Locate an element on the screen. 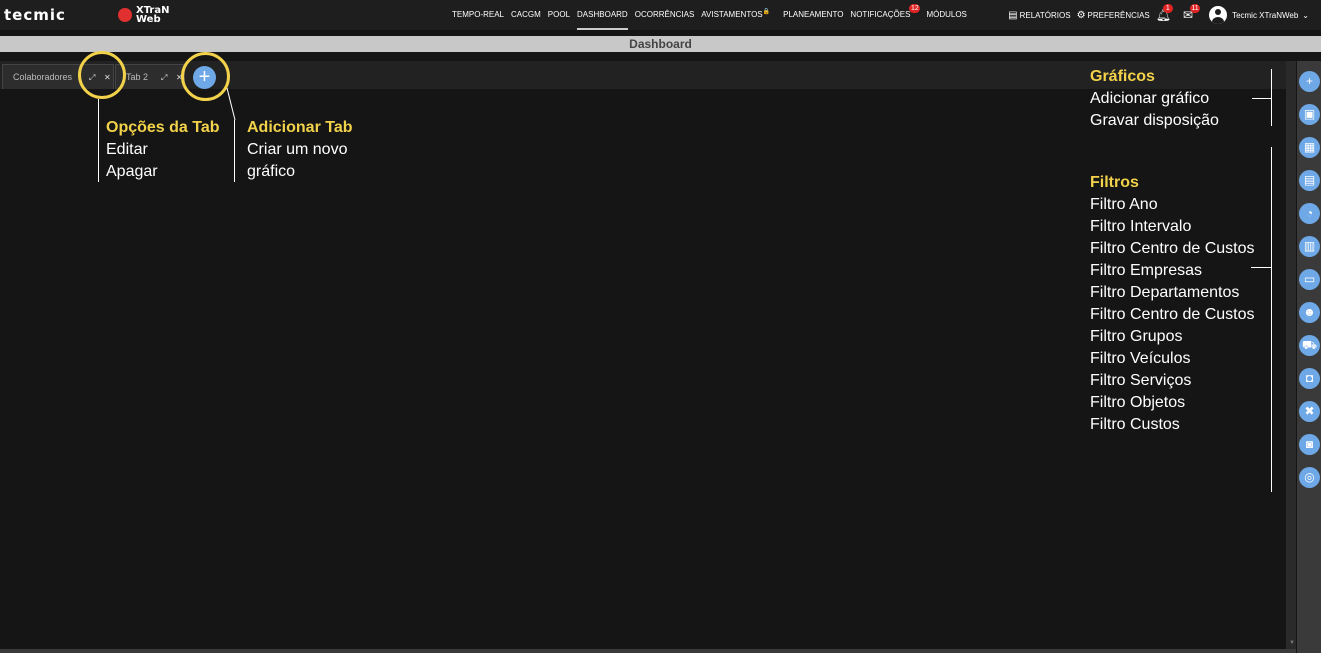 Image resolution: width=1321 pixels, height=653 pixels. nav-cacgm: CACGM is located at coordinates (526, 15).